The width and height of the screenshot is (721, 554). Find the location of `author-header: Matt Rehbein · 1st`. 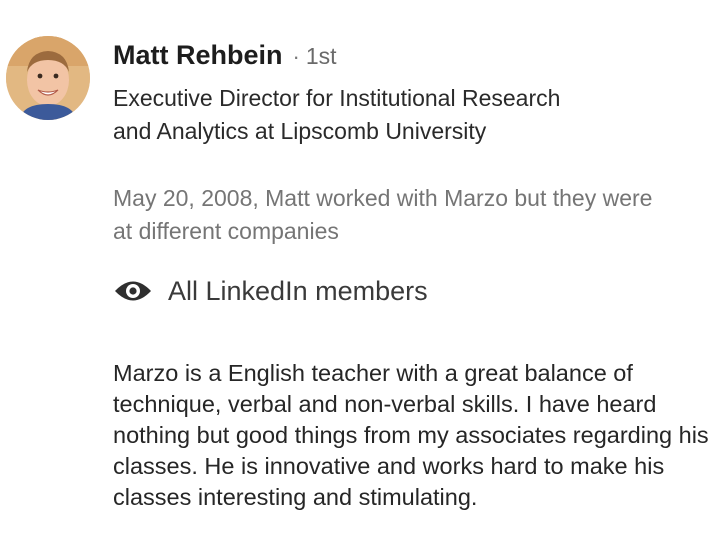

author-header: Matt Rehbein · 1st is located at coordinates (225, 59).